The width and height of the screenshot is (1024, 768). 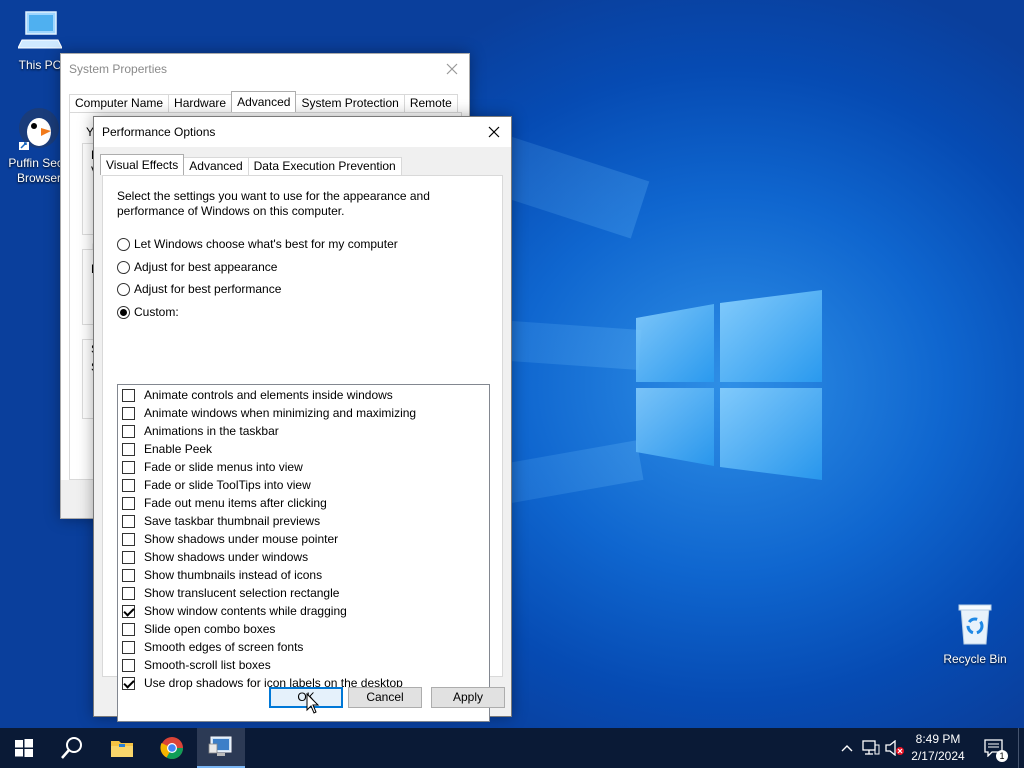 I want to click on effect-item: Show shadows under windows, so click(x=215, y=557).